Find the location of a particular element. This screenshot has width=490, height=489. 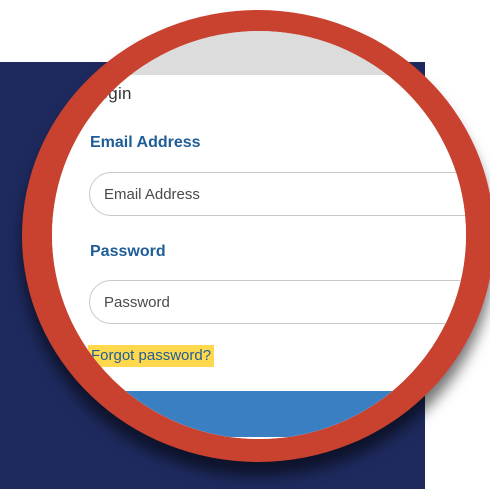

email-input is located at coordinates (277, 194).